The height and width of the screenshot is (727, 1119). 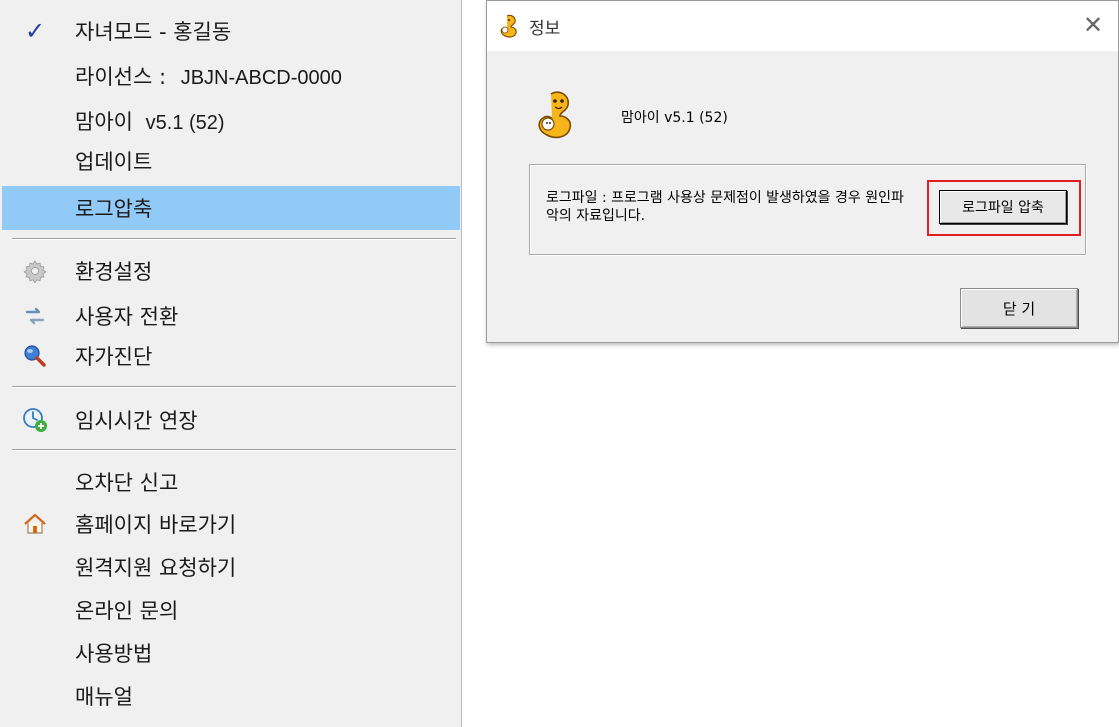 What do you see at coordinates (261, 78) in the screenshot?
I see `license-key: JBJN-ABCD-0000` at bounding box center [261, 78].